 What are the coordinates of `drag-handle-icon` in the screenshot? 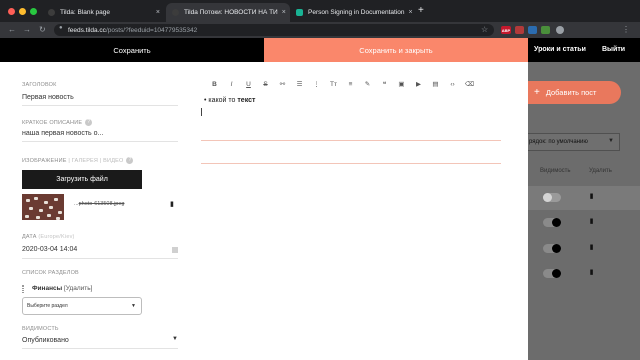 It's located at (23, 289).